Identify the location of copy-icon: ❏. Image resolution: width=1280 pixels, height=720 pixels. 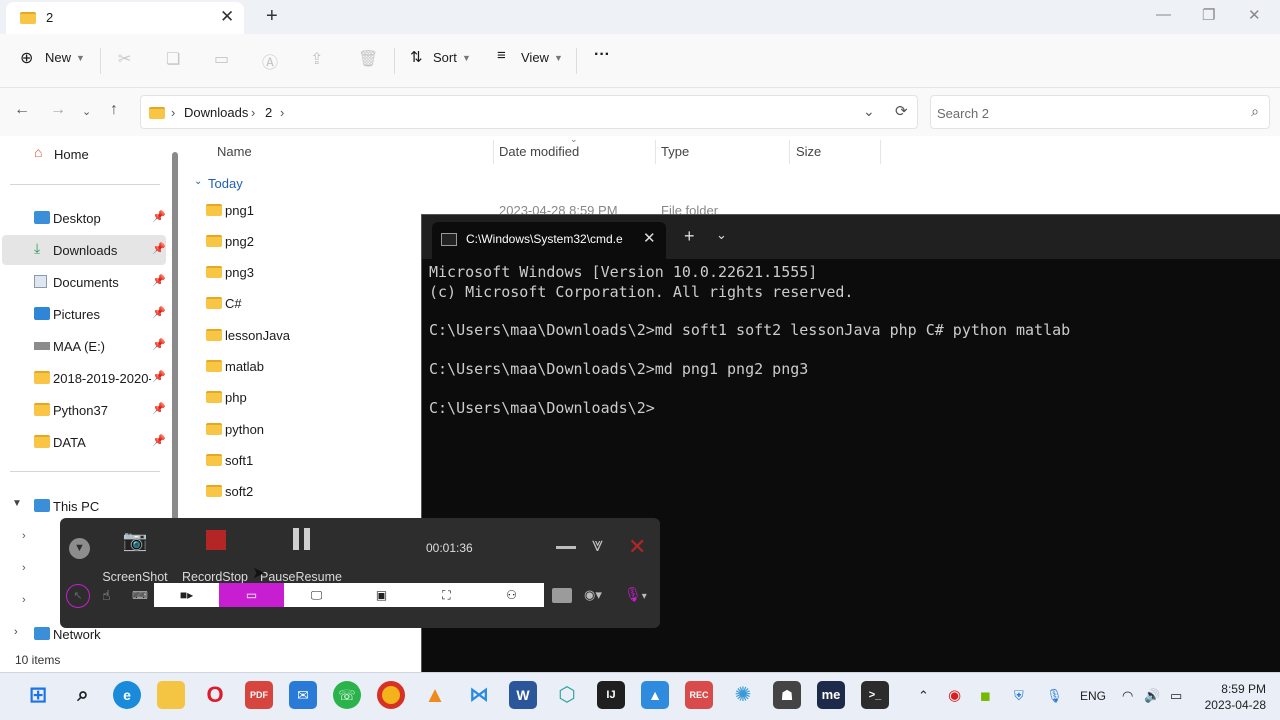
(173, 59).